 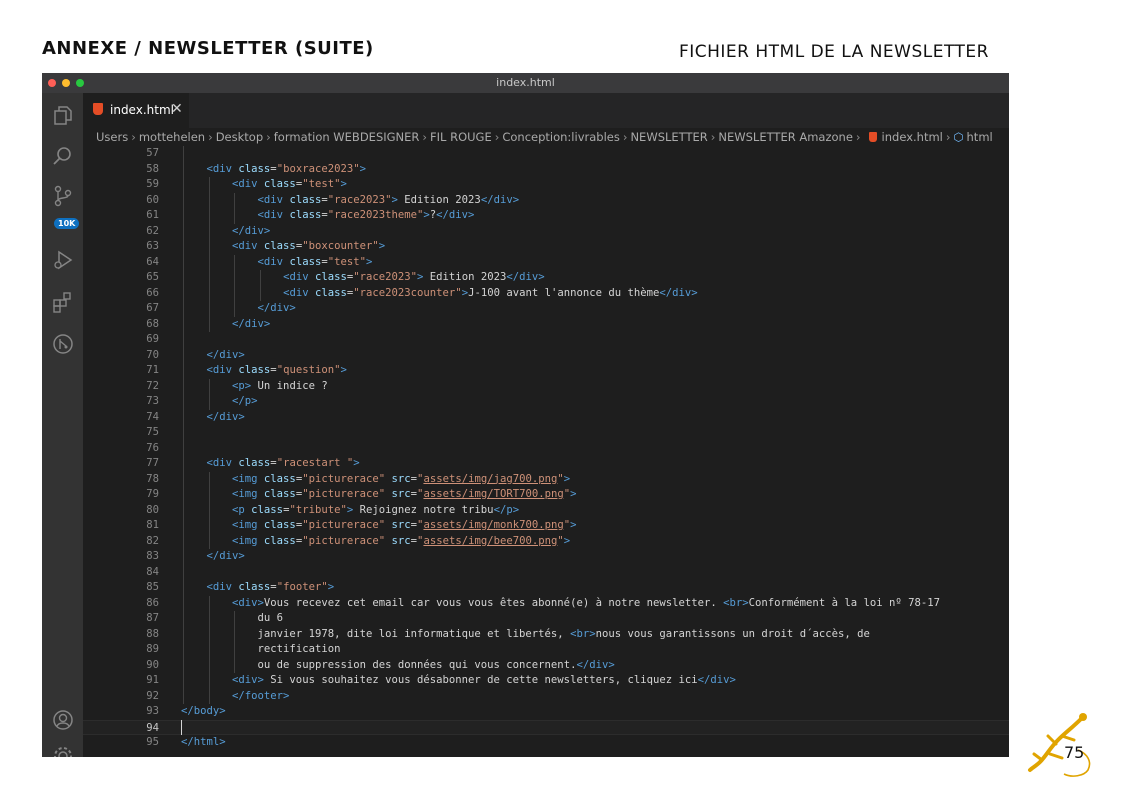 I want to click on code-token: </p>, so click(x=506, y=509).